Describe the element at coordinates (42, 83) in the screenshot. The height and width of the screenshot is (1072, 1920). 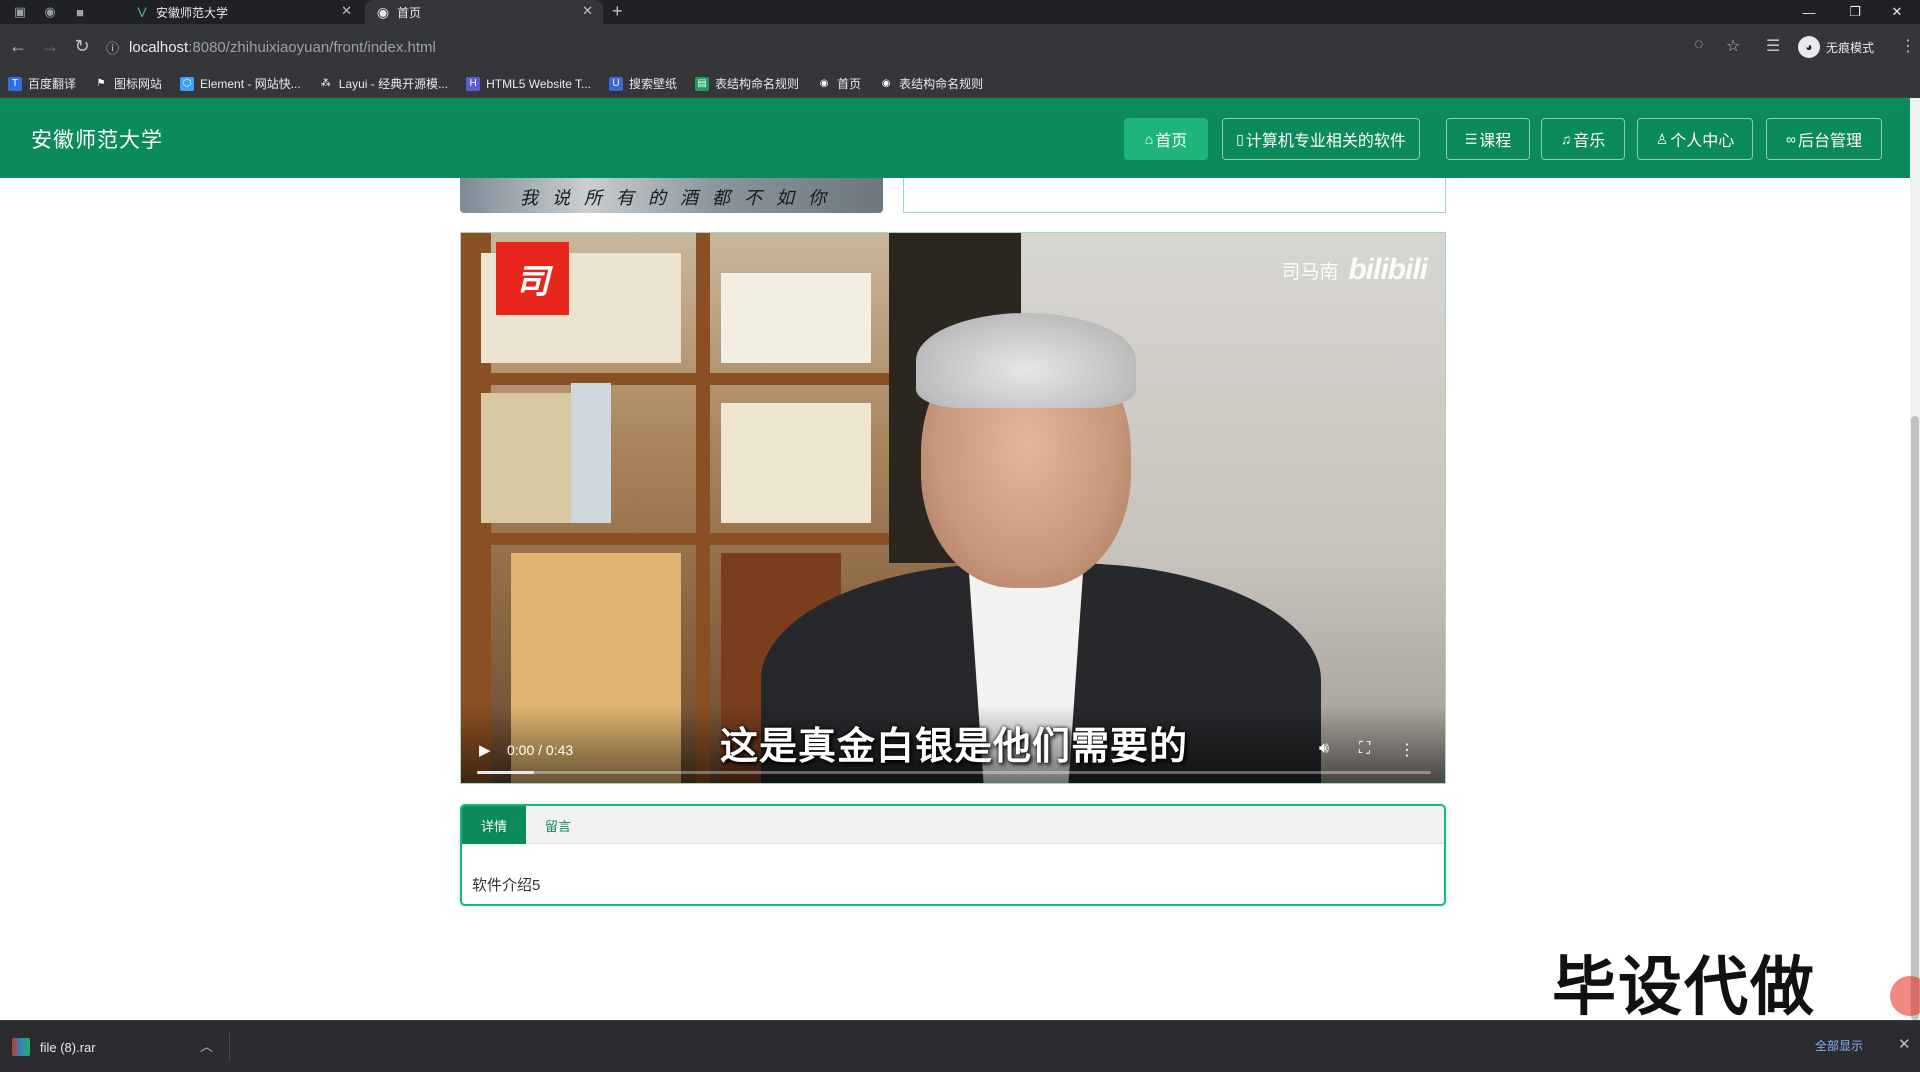
I see `bookmark-item: T 百度翻译` at that location.